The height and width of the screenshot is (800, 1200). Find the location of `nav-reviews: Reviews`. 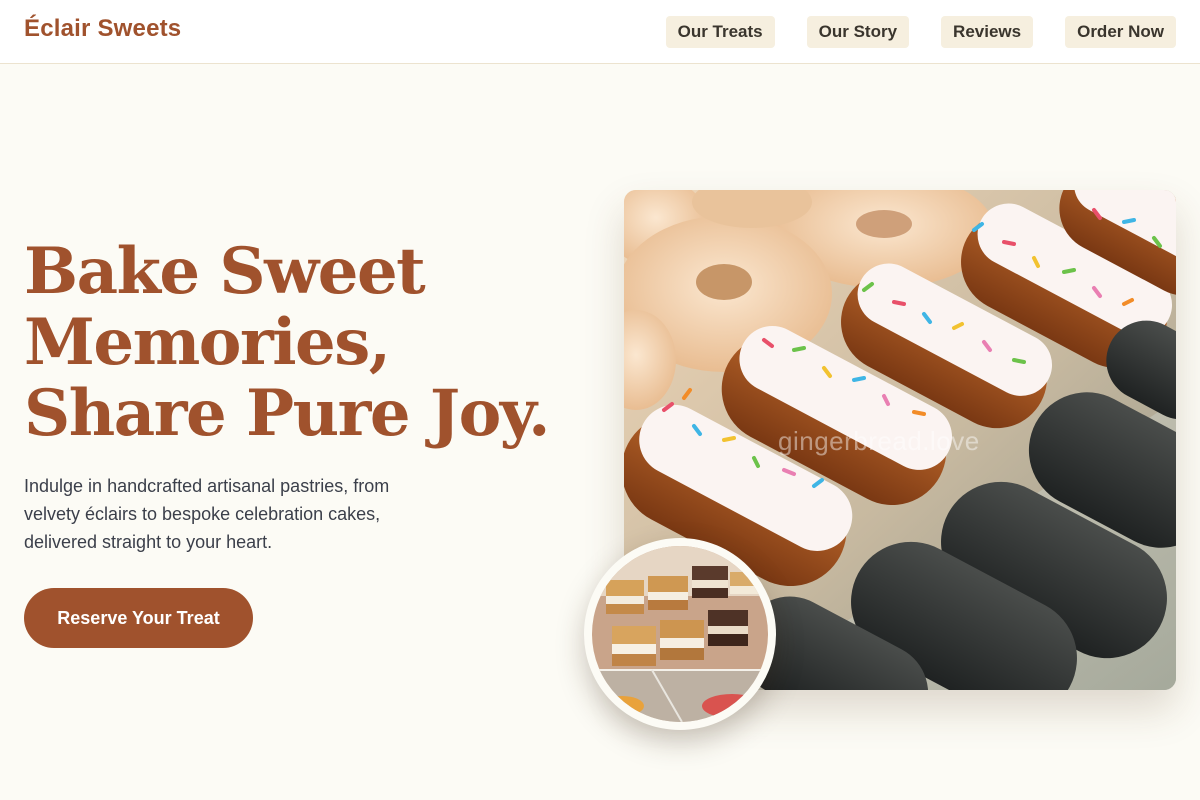

nav-reviews: Reviews is located at coordinates (987, 32).